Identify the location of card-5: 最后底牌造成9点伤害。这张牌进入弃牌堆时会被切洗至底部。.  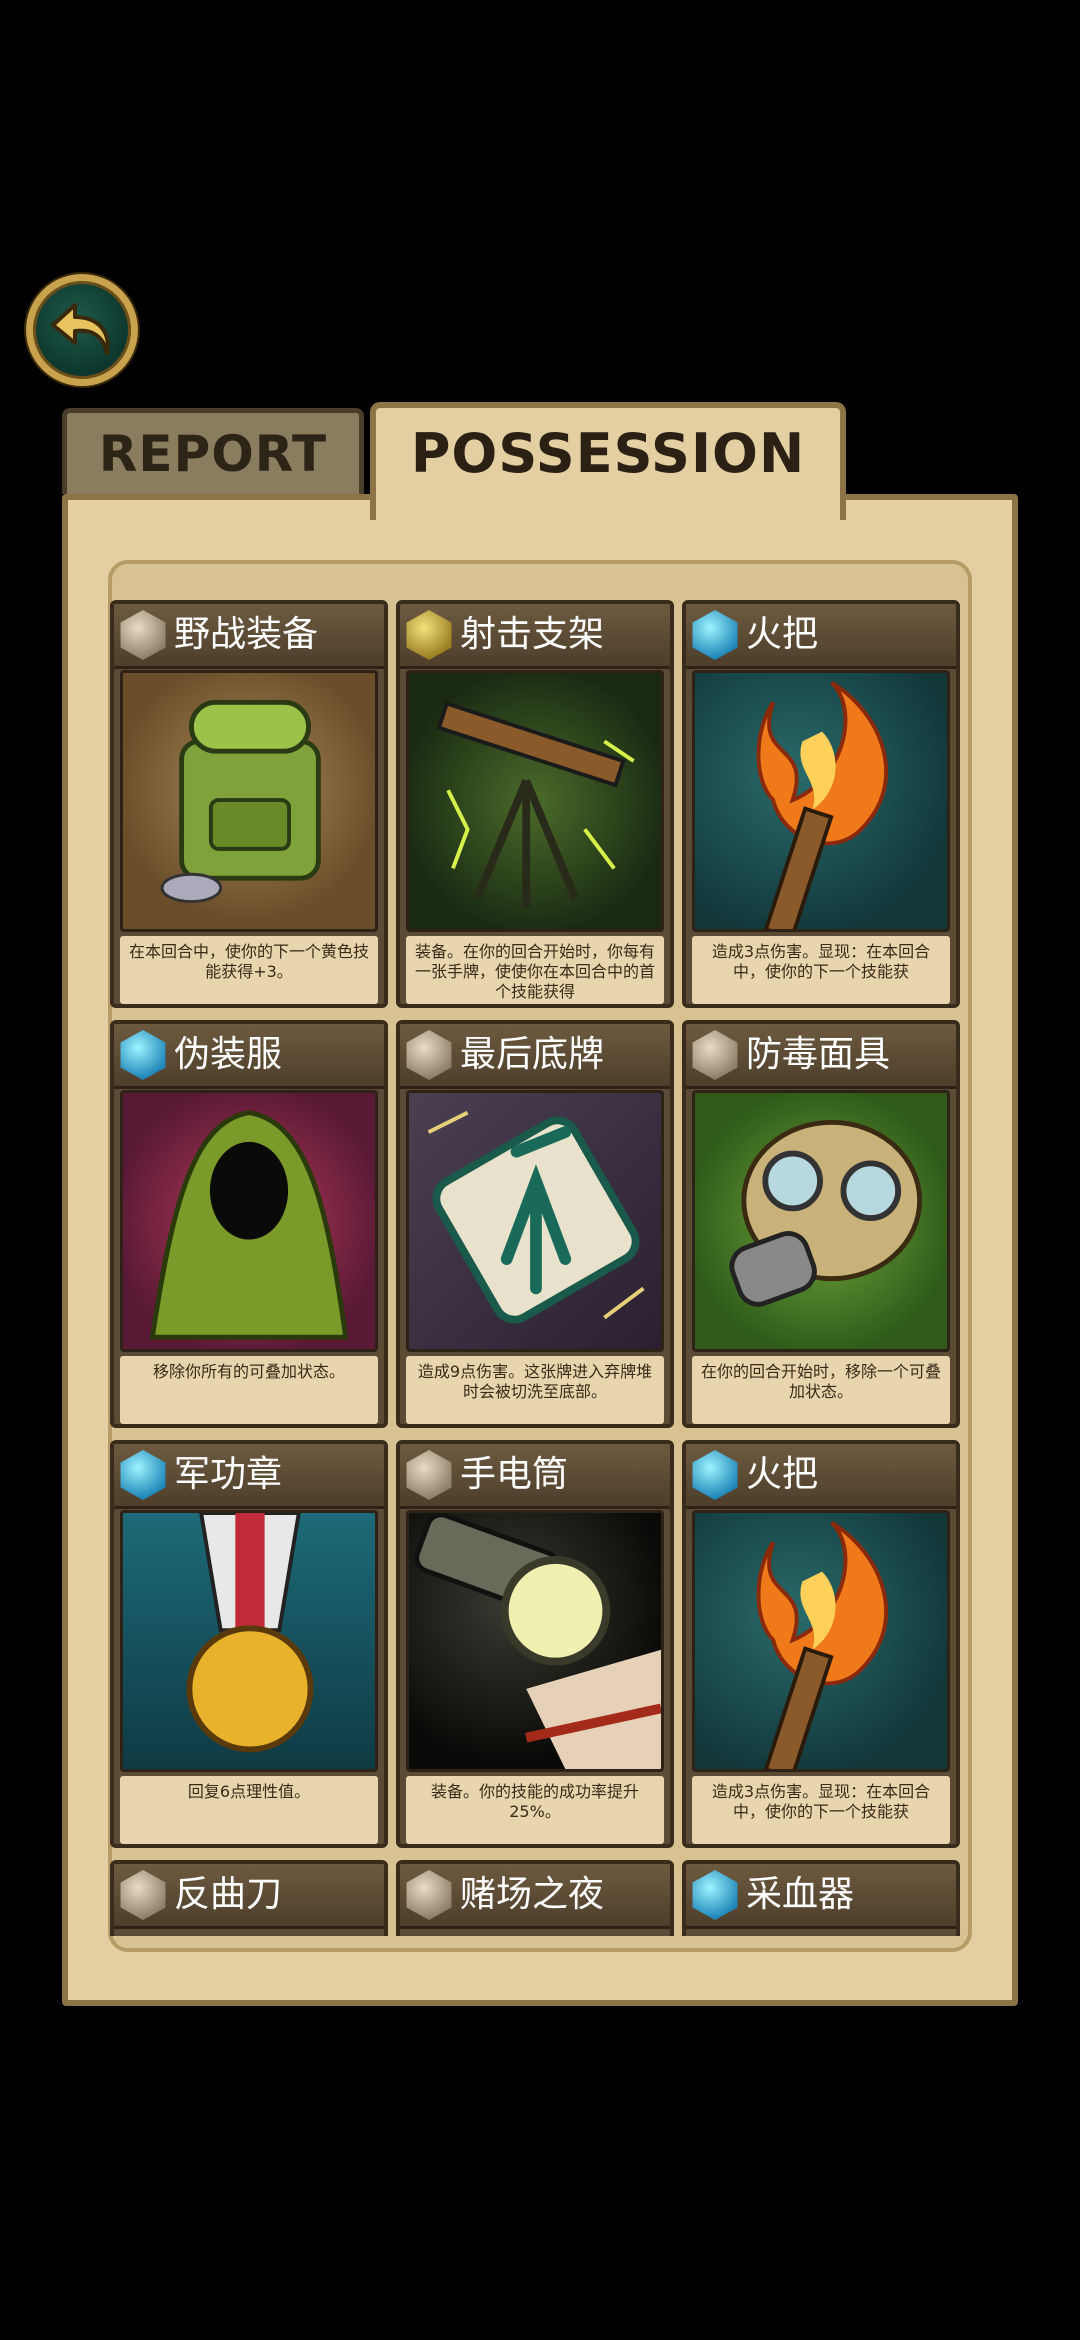
(535, 1224).